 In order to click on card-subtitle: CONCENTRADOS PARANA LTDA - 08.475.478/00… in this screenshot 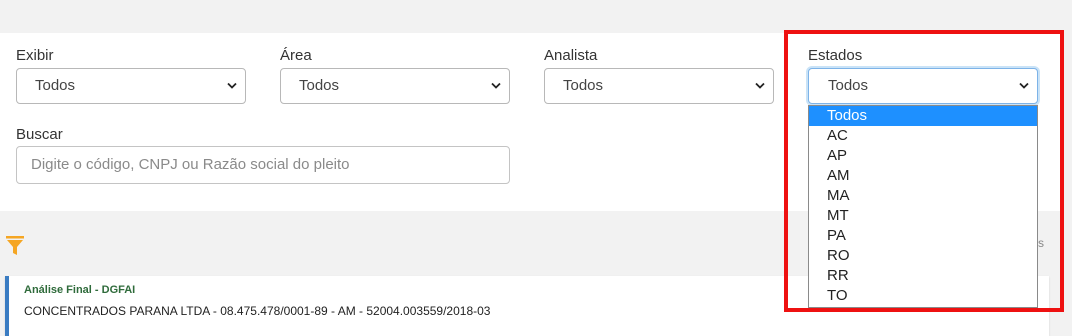, I will do `click(257, 311)`.